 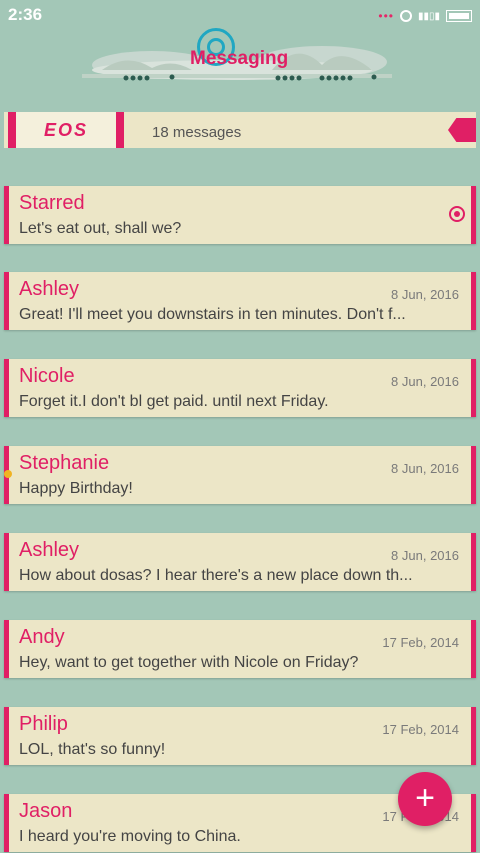 What do you see at coordinates (459, 16) in the screenshot?
I see `battery-icon` at bounding box center [459, 16].